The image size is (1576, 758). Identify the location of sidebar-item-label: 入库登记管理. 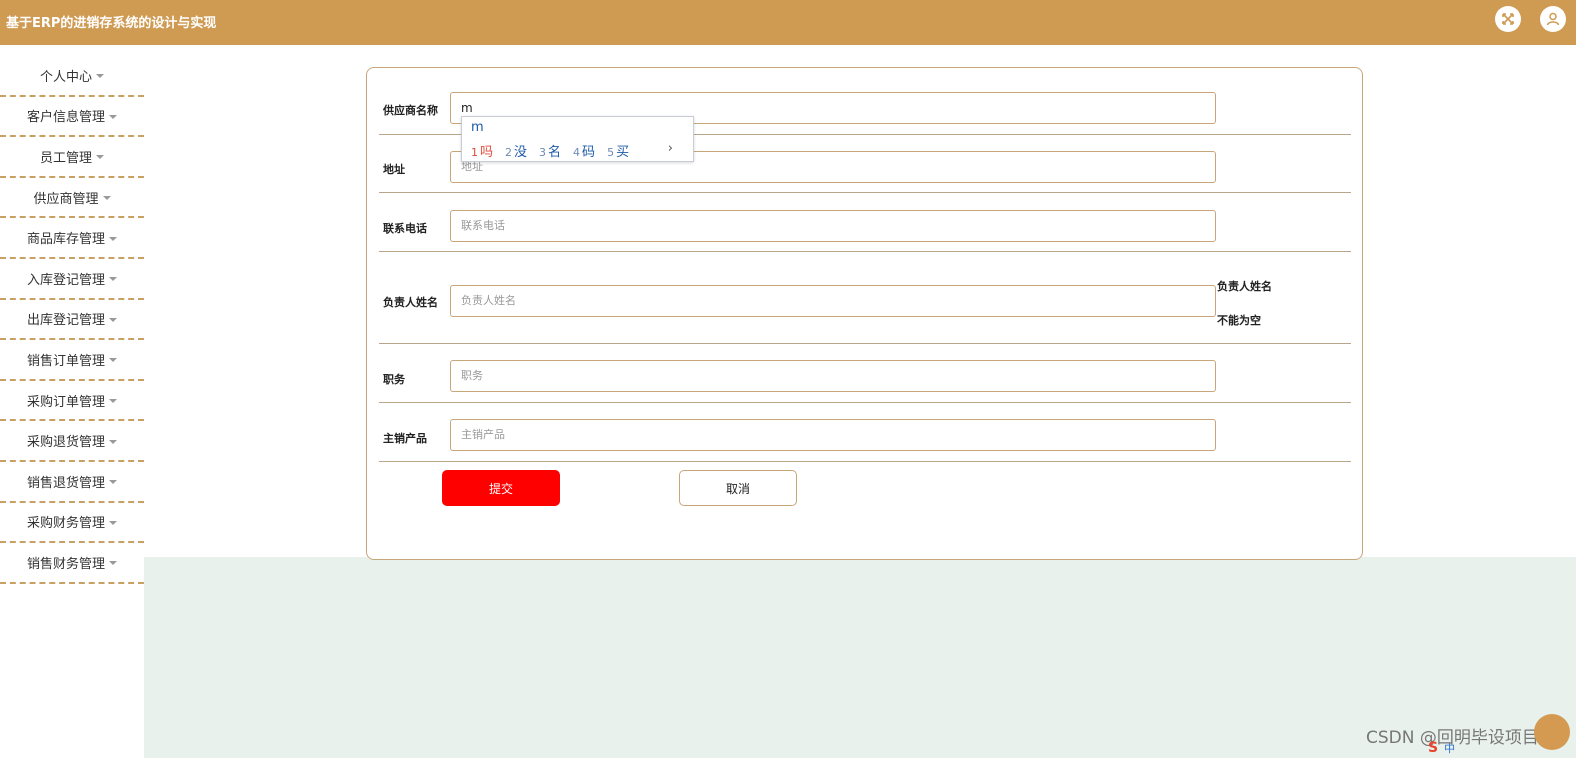
(65, 280).